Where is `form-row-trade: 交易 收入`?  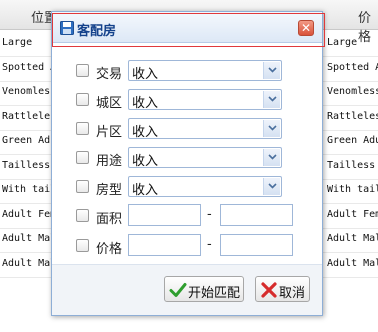 form-row-trade: 交易 收入 is located at coordinates (187, 71).